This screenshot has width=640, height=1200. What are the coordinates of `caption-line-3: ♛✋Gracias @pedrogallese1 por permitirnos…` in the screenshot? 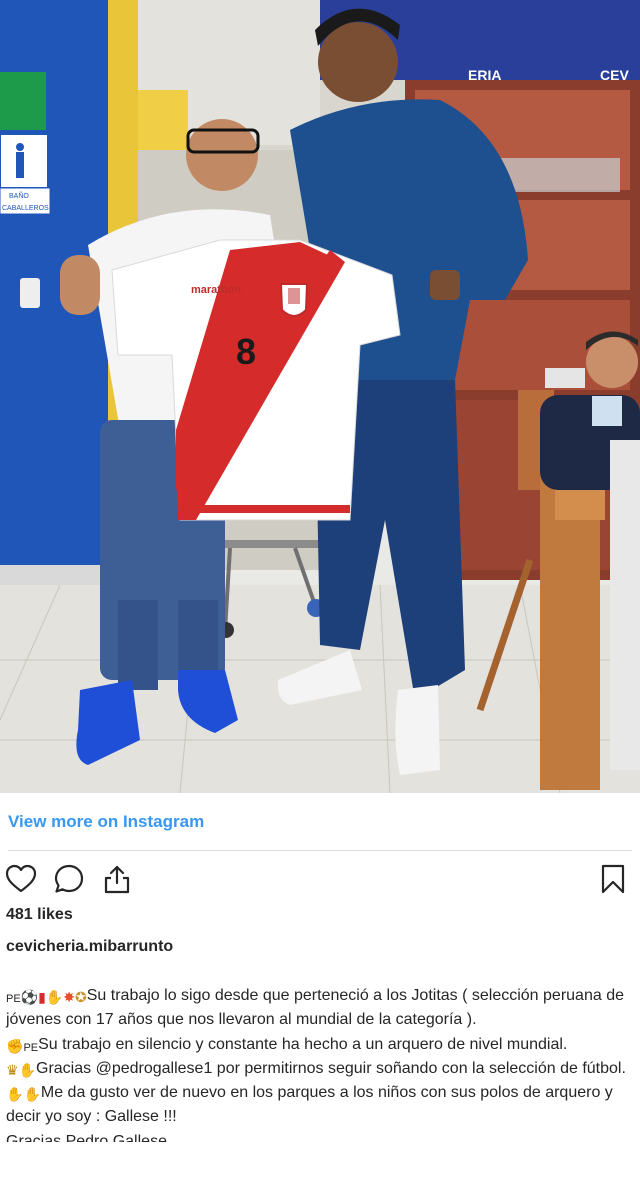 It's located at (321, 1069).